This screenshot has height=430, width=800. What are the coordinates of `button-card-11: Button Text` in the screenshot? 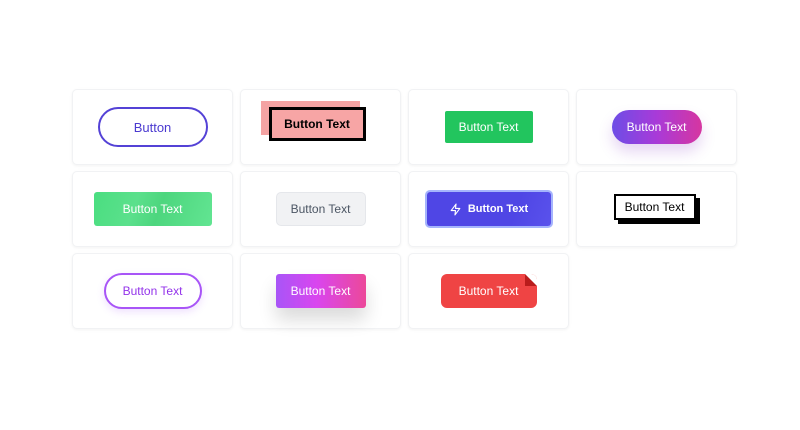 It's located at (488, 291).